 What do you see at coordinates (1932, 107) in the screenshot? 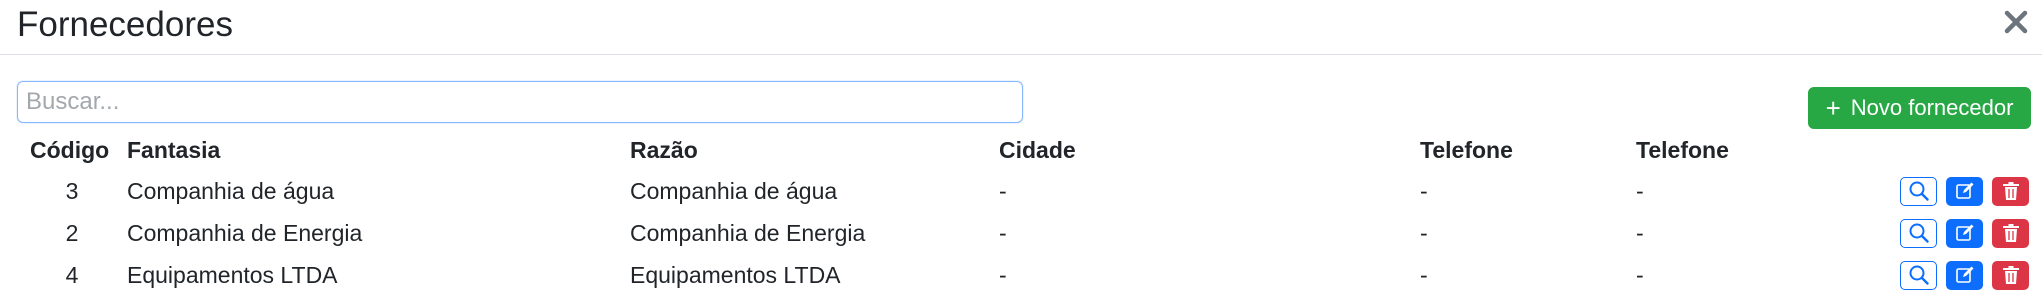
I see `new-supplier-label: Novo fornecedor` at bounding box center [1932, 107].